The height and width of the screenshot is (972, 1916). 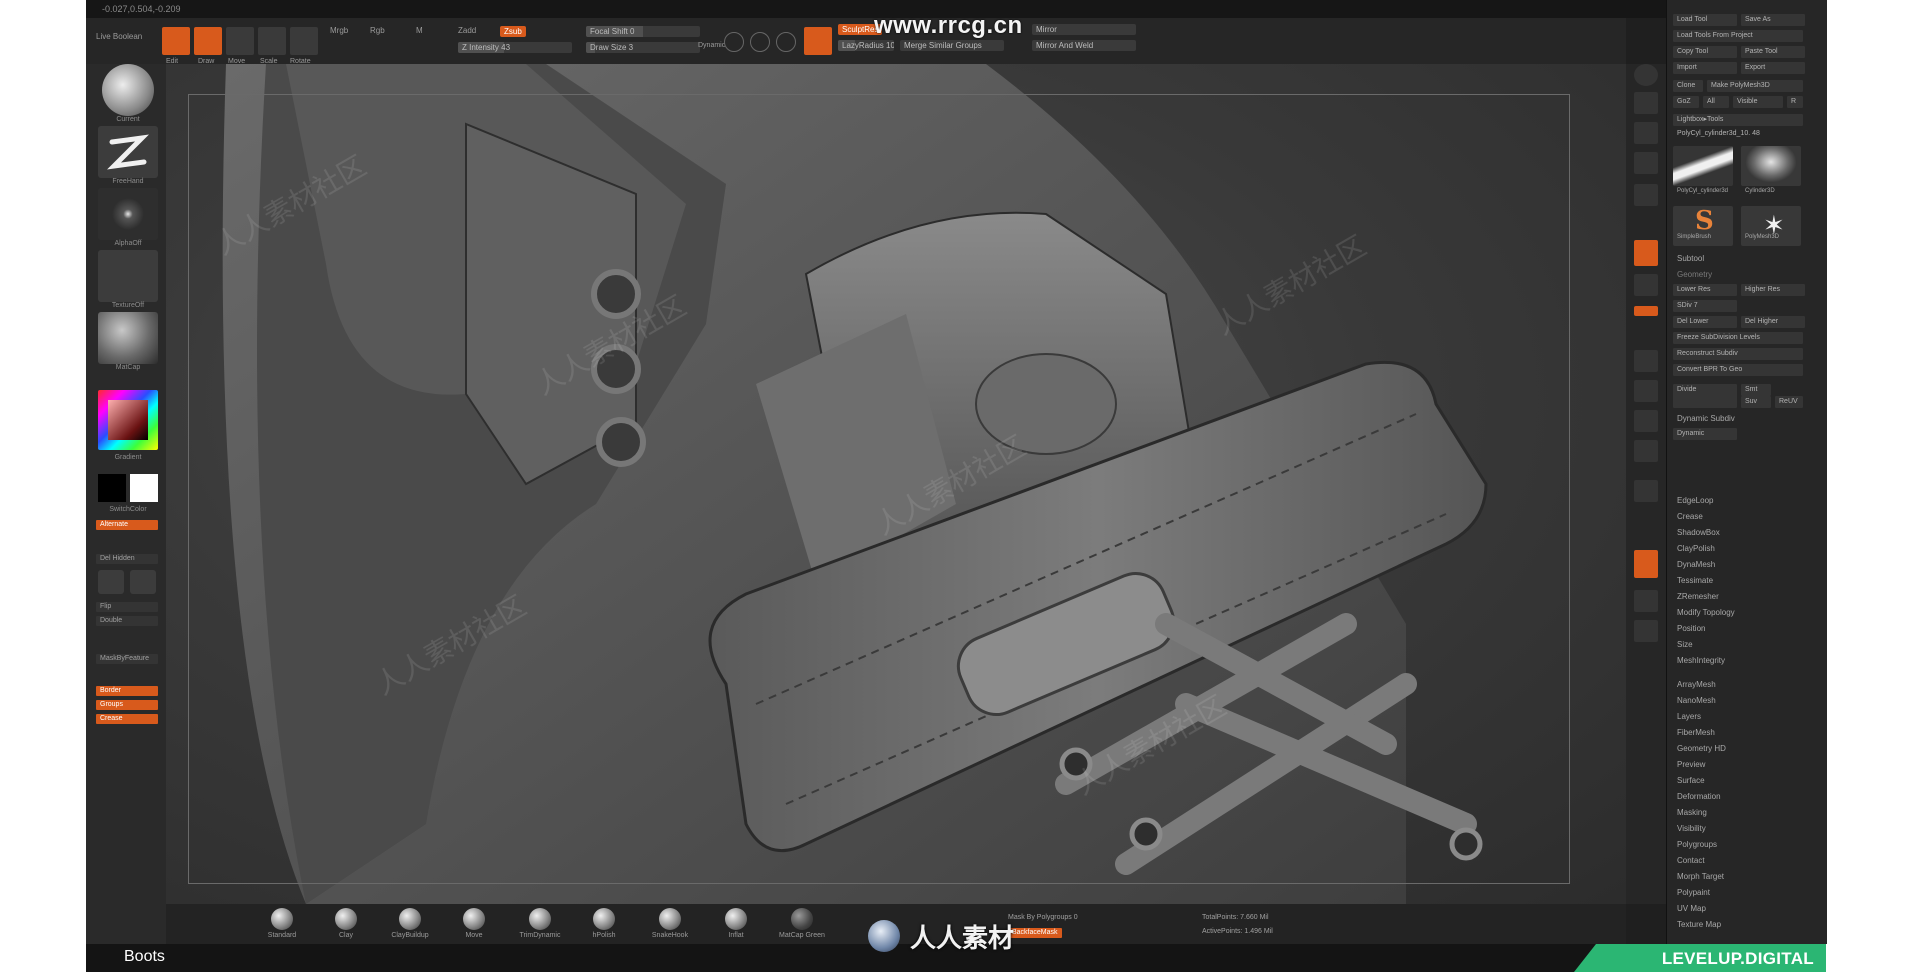 I want to click on lsym-icon, so click(x=1646, y=311).